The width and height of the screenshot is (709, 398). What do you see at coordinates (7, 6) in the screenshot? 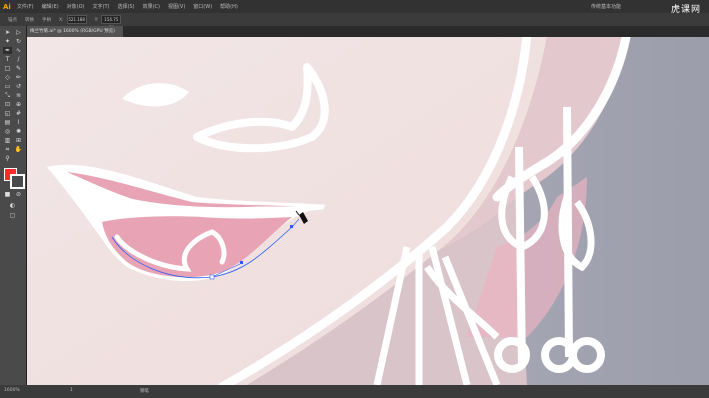
I see `app-logo: Ai` at bounding box center [7, 6].